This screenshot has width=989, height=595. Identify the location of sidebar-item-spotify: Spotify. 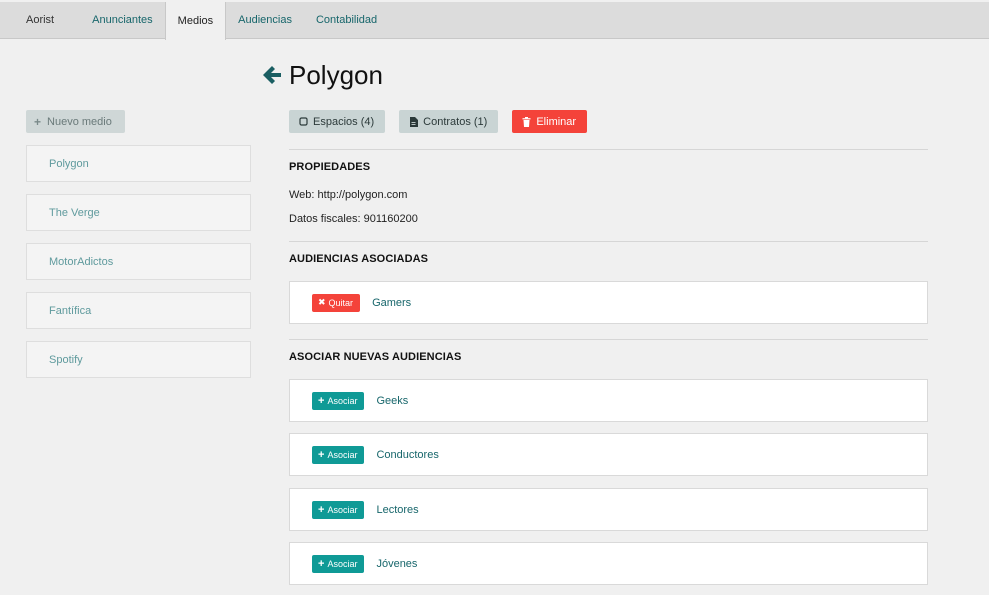
(138, 359).